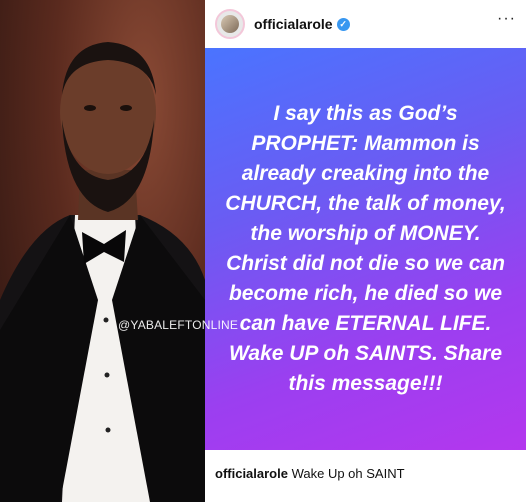 The image size is (526, 502). I want to click on post-username: officialarole, so click(293, 24).